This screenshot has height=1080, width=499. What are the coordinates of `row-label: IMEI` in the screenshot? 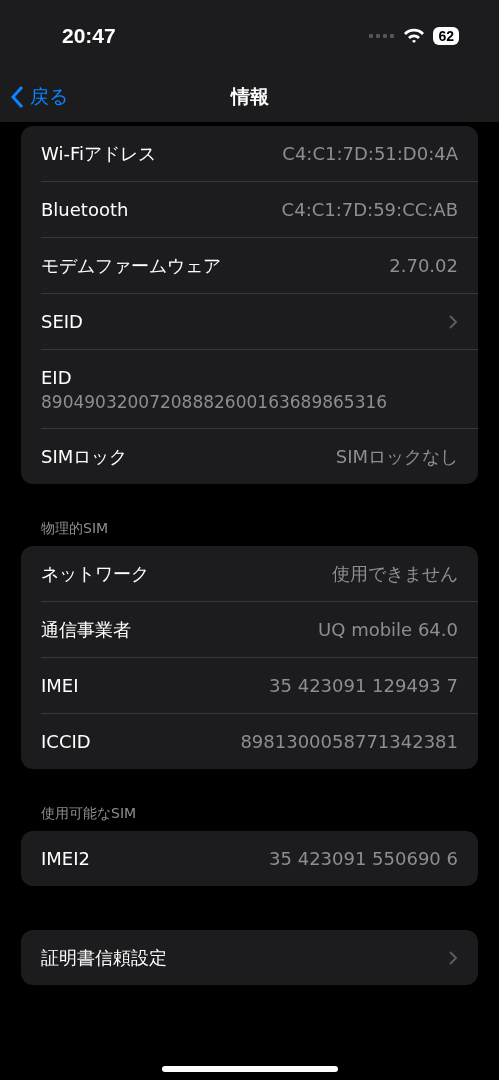 It's located at (60, 685).